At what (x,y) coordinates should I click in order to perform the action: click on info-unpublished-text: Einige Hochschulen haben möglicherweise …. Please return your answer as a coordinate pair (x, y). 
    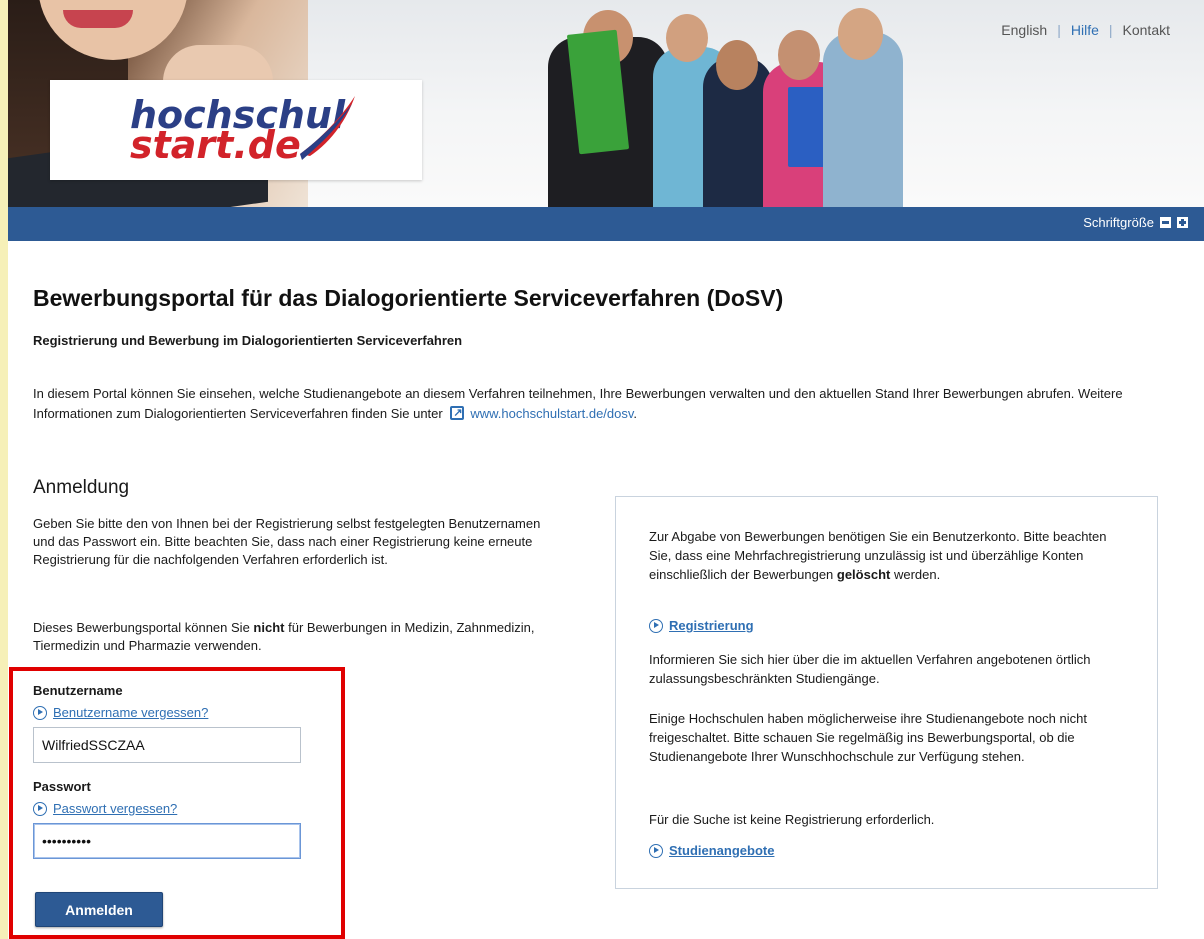
    Looking at the image, I should click on (868, 737).